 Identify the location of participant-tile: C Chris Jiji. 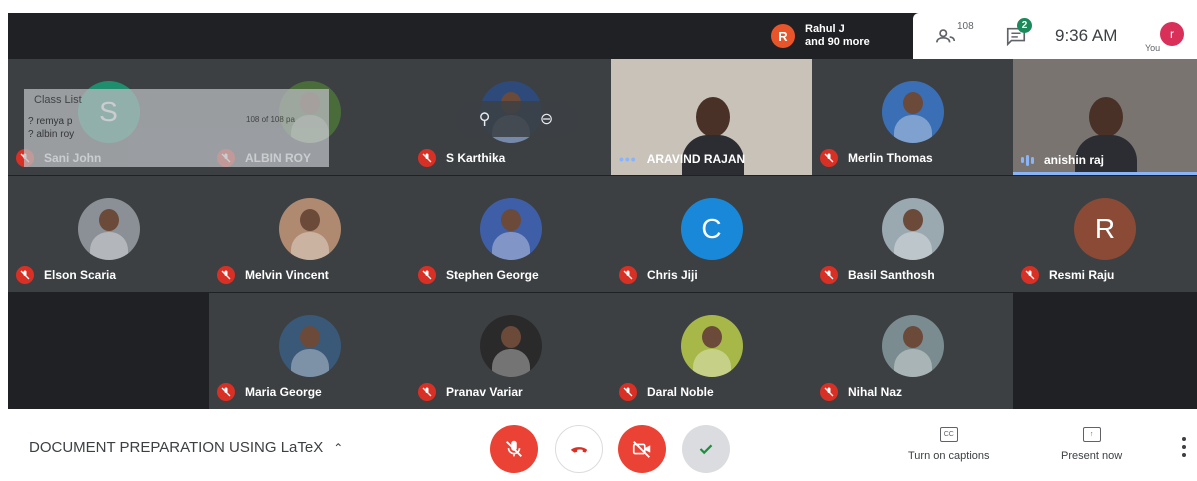
(711, 234).